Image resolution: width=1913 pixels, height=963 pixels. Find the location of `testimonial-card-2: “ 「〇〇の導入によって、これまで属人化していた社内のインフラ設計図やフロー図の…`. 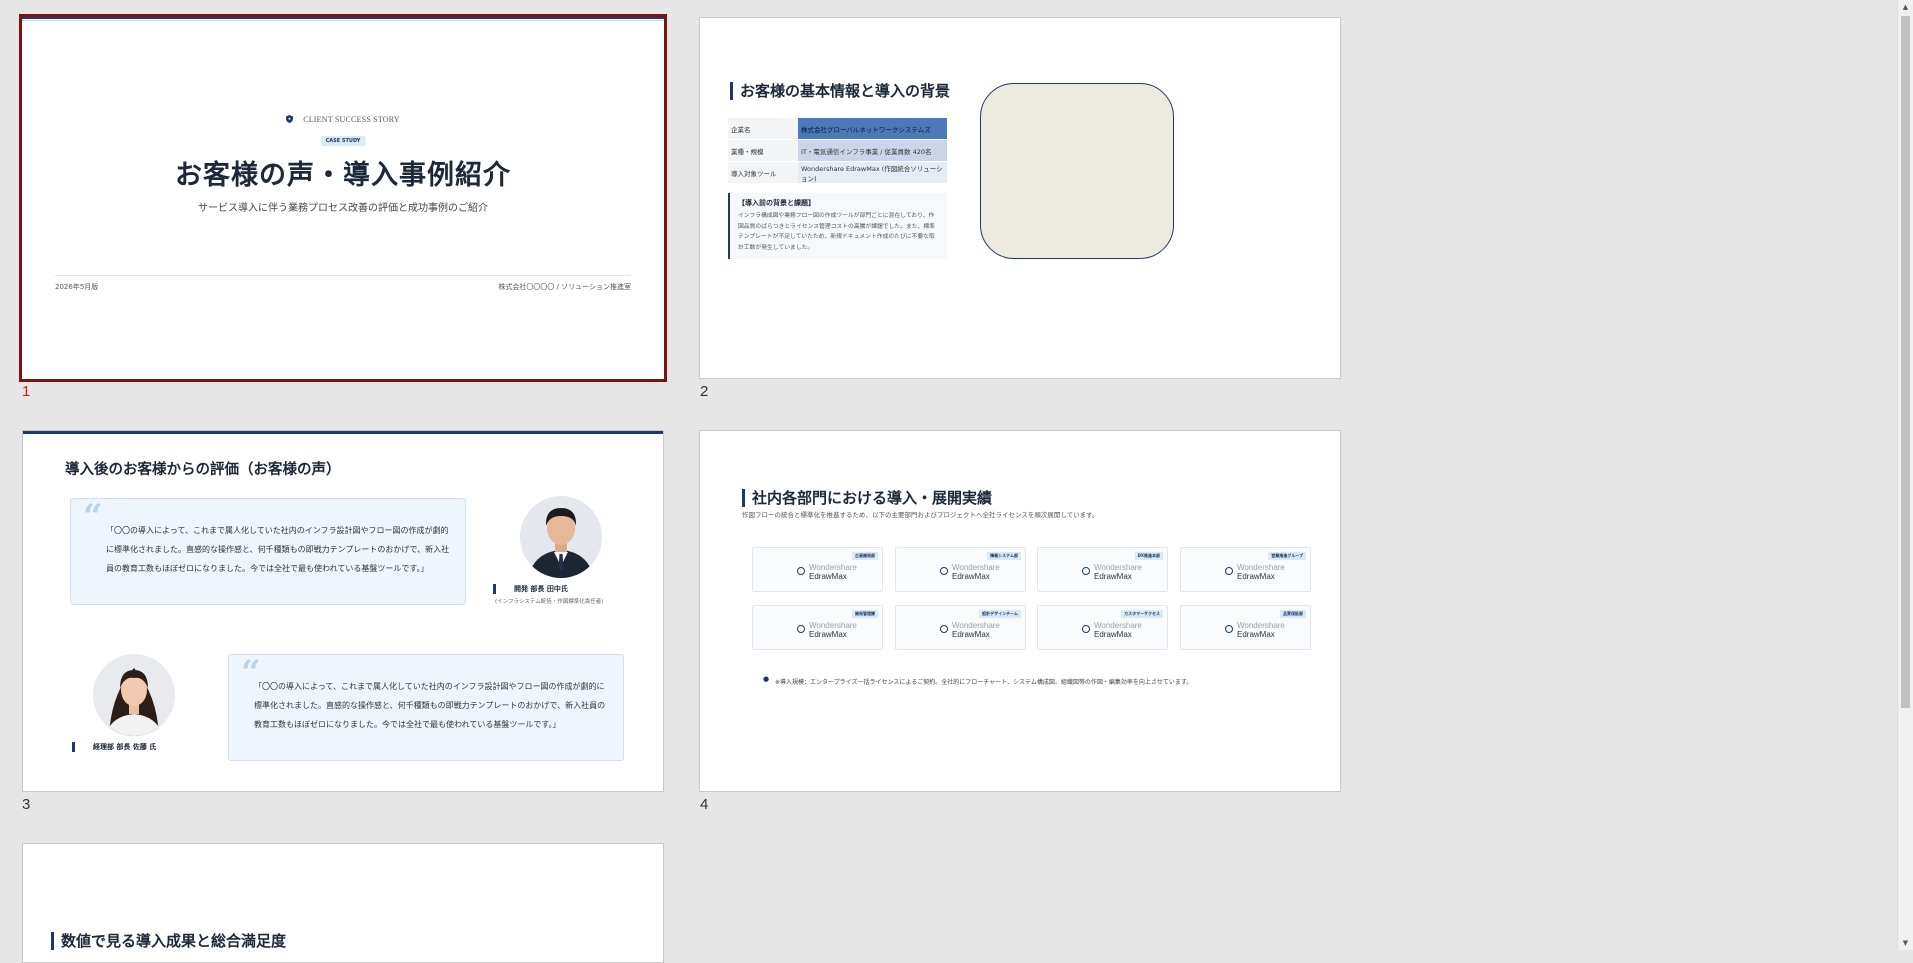

testimonial-card-2: “ 「〇〇の導入によって、これまで属人化していた社内のインフラ設計図やフロー図の… is located at coordinates (426, 707).